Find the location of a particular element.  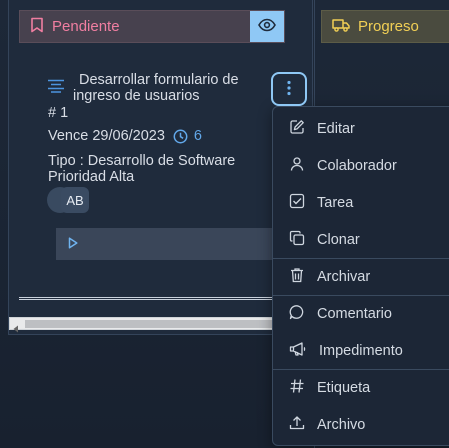

truck-icon is located at coordinates (341, 26).